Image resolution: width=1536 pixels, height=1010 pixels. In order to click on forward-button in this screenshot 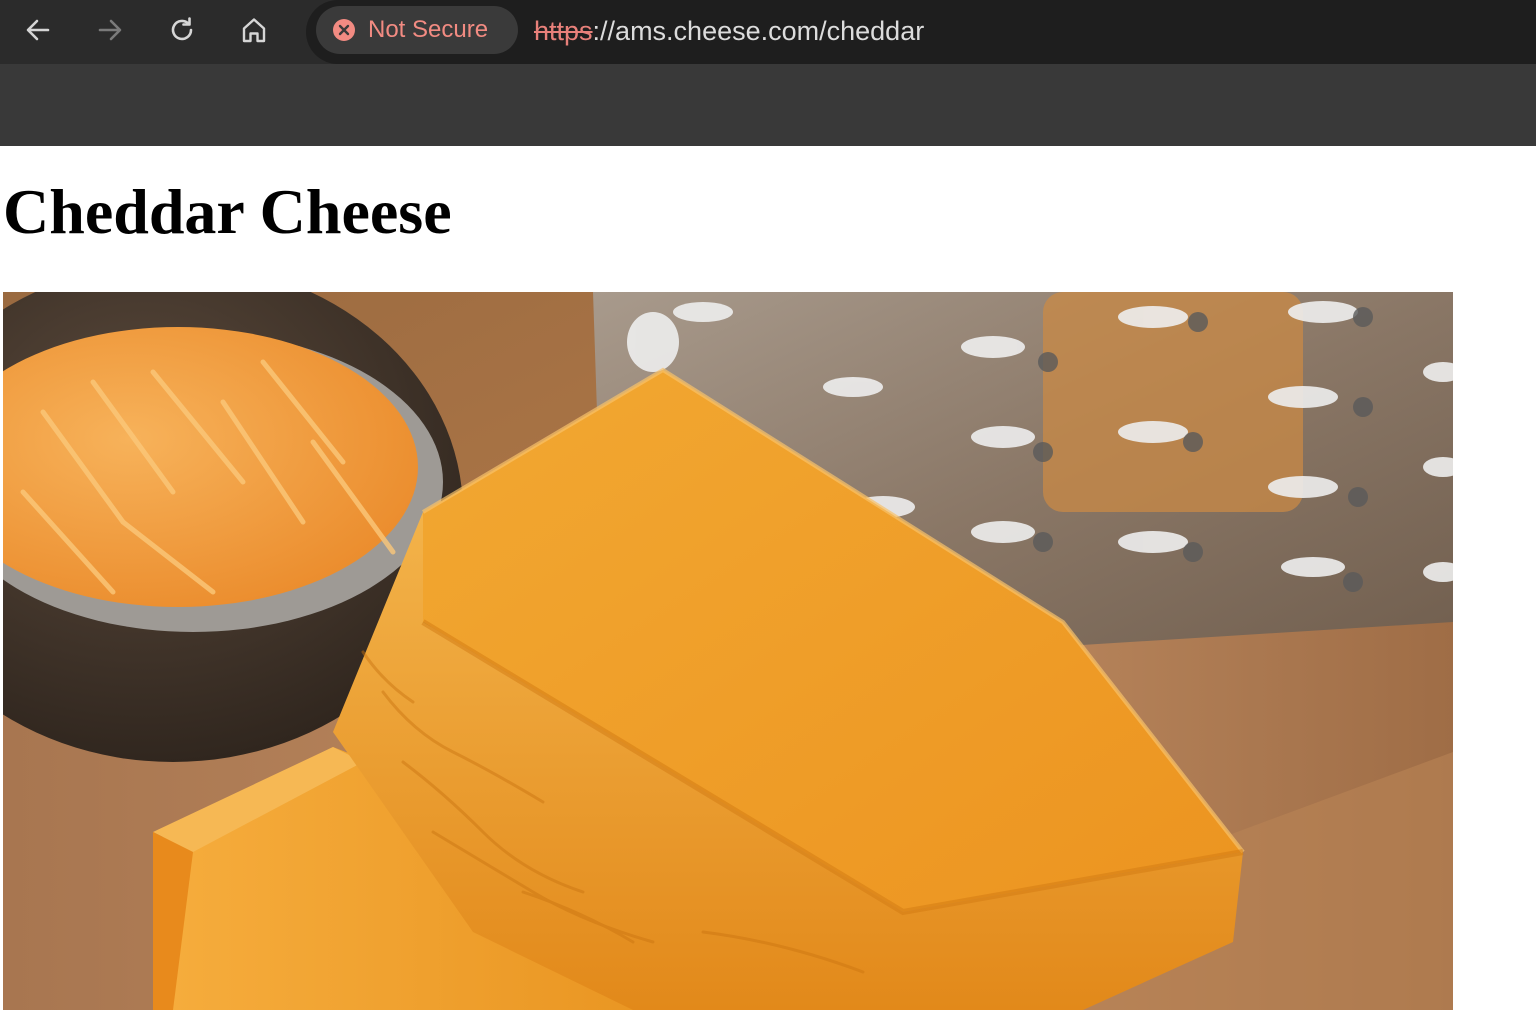, I will do `click(110, 30)`.